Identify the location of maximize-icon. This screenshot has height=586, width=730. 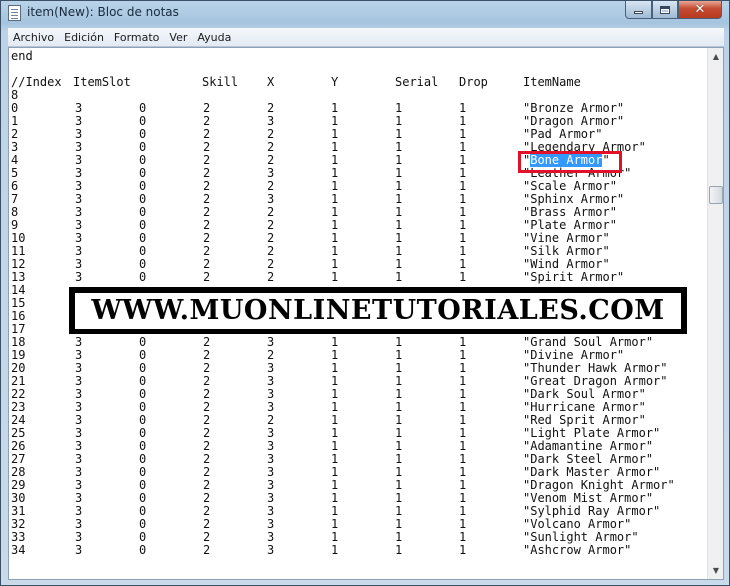
(665, 9).